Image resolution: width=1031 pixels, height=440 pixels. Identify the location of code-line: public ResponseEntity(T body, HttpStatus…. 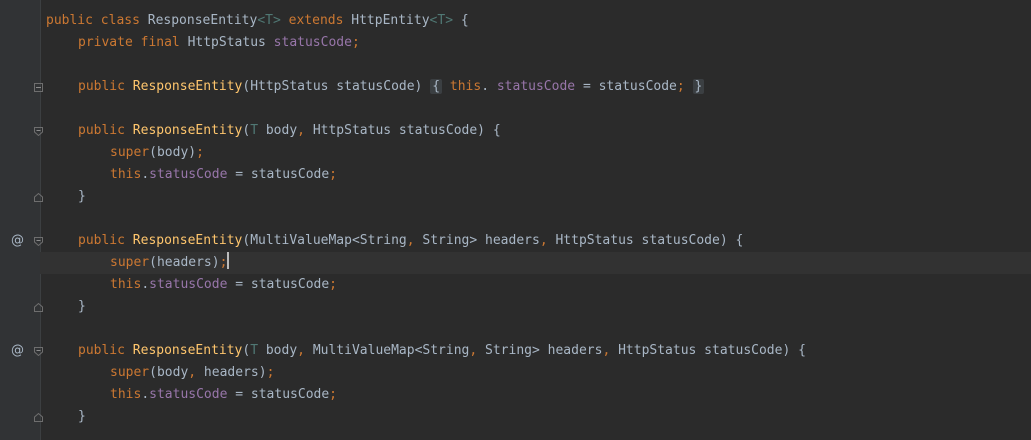
(538, 131).